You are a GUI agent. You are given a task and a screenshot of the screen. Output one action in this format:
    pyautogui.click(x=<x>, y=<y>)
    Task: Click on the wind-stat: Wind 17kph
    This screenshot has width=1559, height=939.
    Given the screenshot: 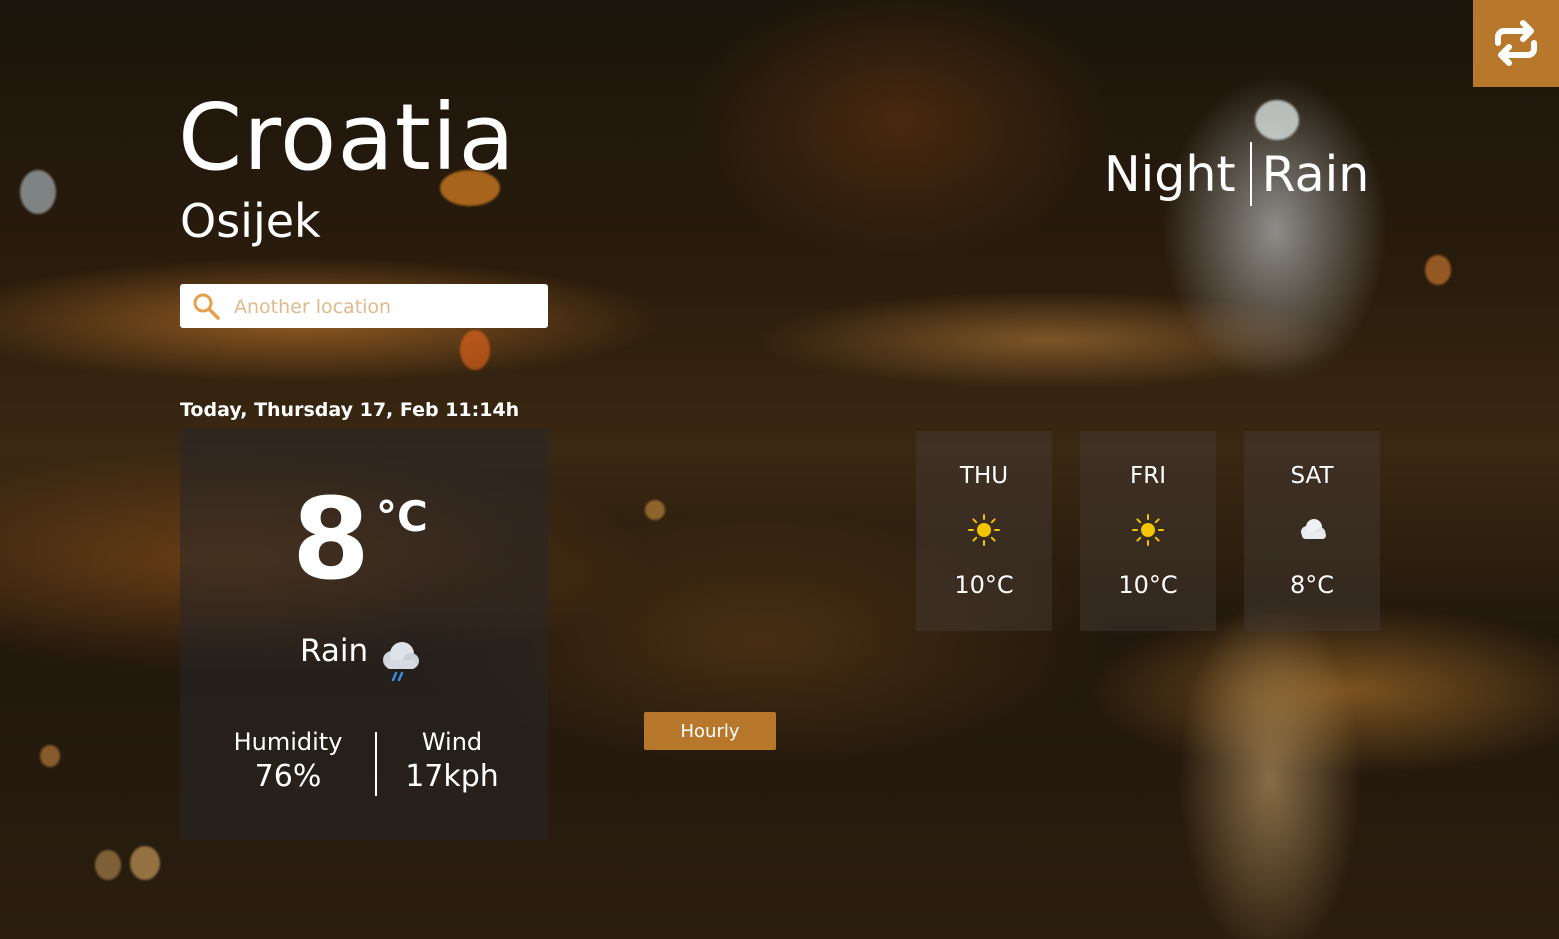 What is the action you would take?
    pyautogui.click(x=452, y=762)
    